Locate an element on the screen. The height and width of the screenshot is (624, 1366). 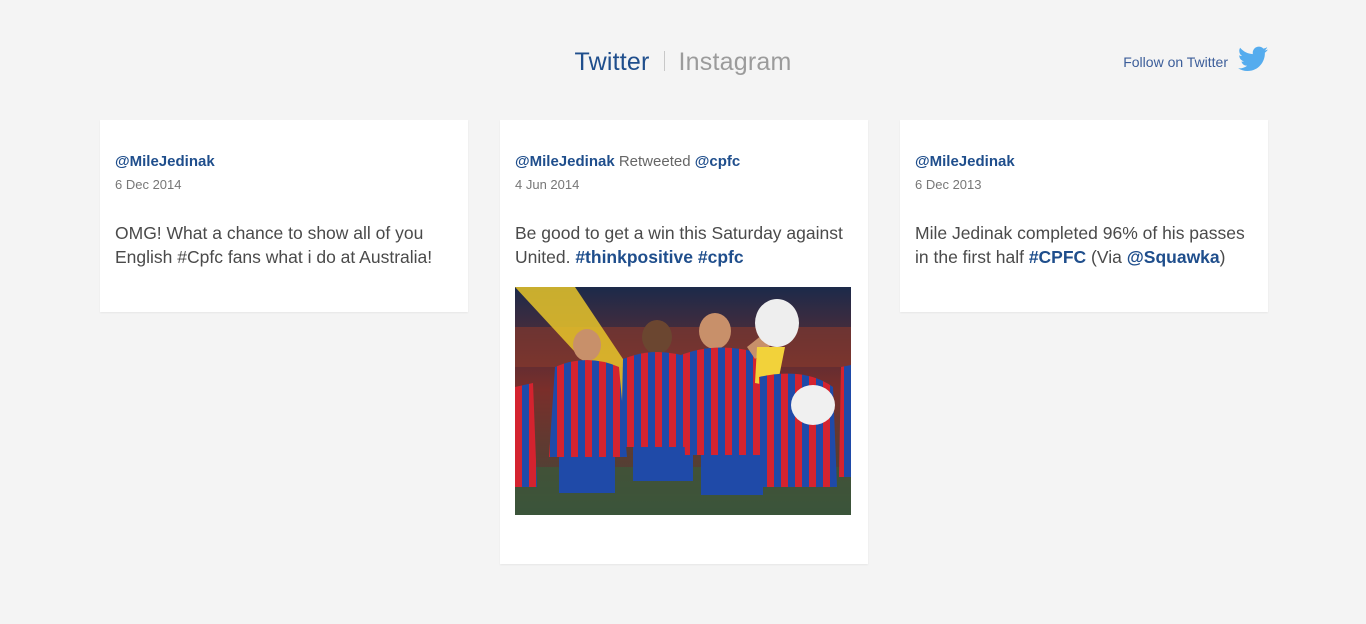
tweet-text-close: ) is located at coordinates (1222, 257).